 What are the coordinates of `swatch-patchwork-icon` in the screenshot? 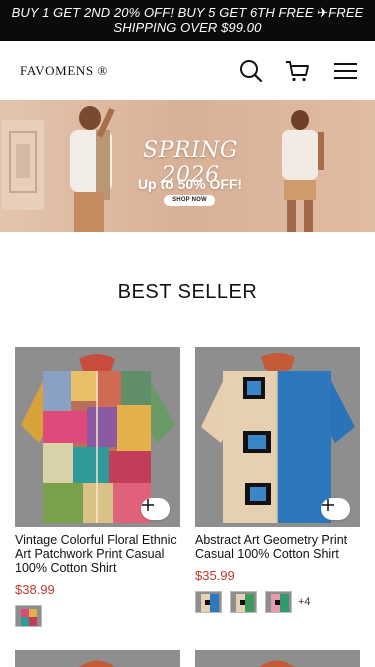 It's located at (28, 616).